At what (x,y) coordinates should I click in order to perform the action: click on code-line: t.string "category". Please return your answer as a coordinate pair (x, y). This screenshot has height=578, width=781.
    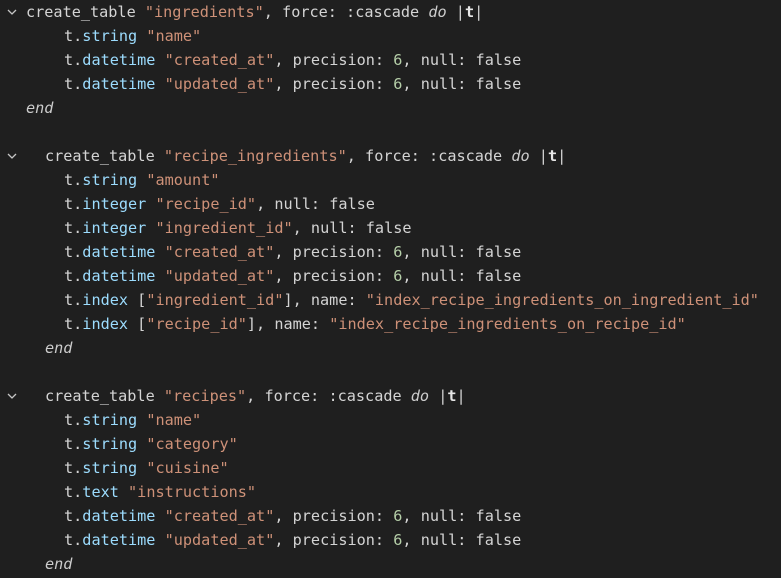
    Looking at the image, I should click on (390, 444).